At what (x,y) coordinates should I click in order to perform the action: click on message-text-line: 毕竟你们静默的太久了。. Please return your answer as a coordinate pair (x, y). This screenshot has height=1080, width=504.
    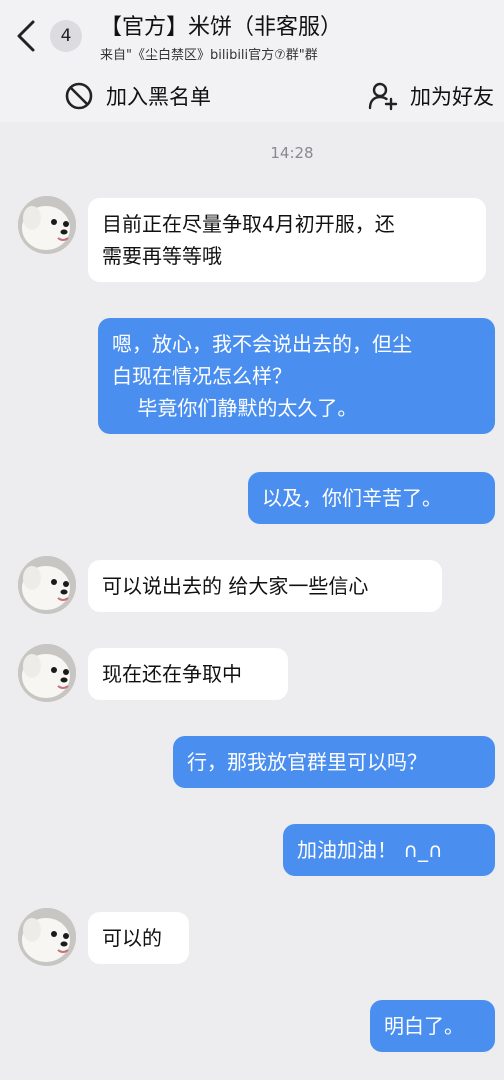
    Looking at the image, I should click on (235, 408).